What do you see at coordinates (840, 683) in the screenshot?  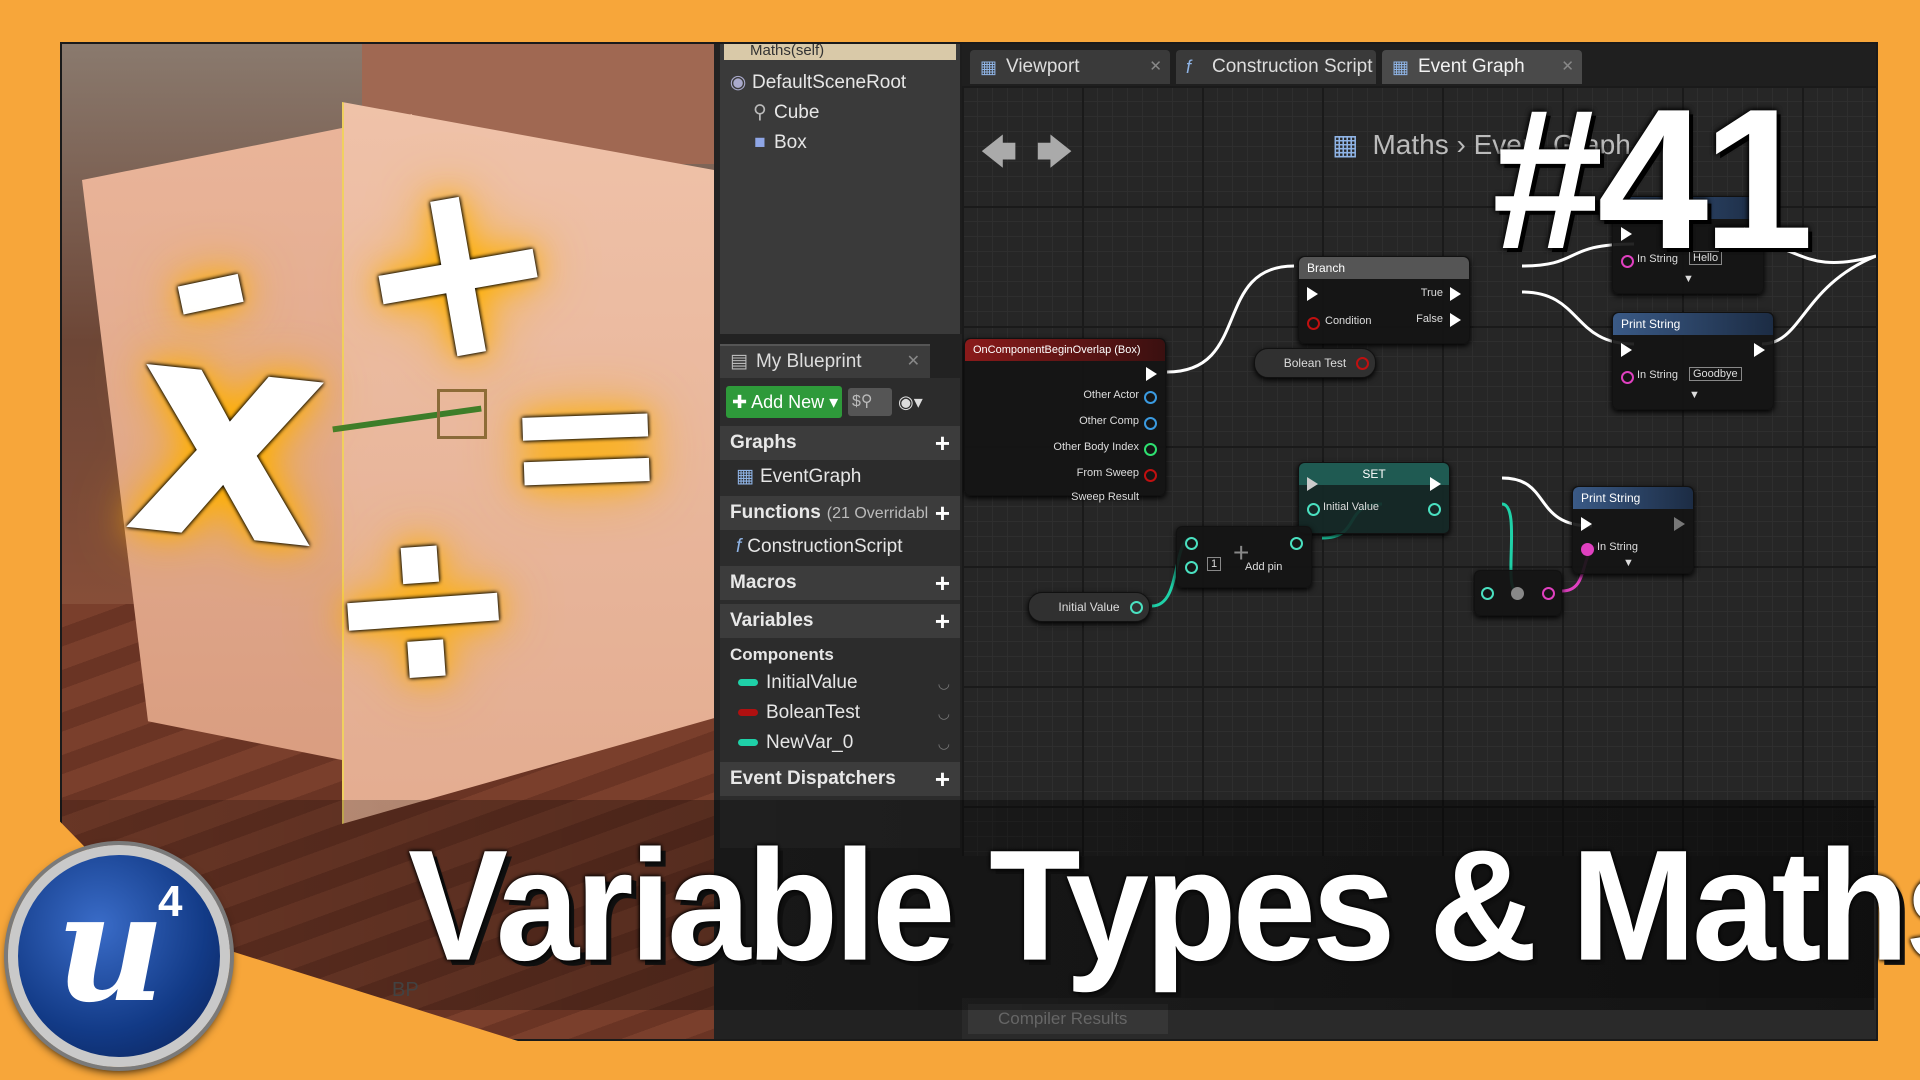 I see `variable-item-initialvalue: InitialValue ◡` at bounding box center [840, 683].